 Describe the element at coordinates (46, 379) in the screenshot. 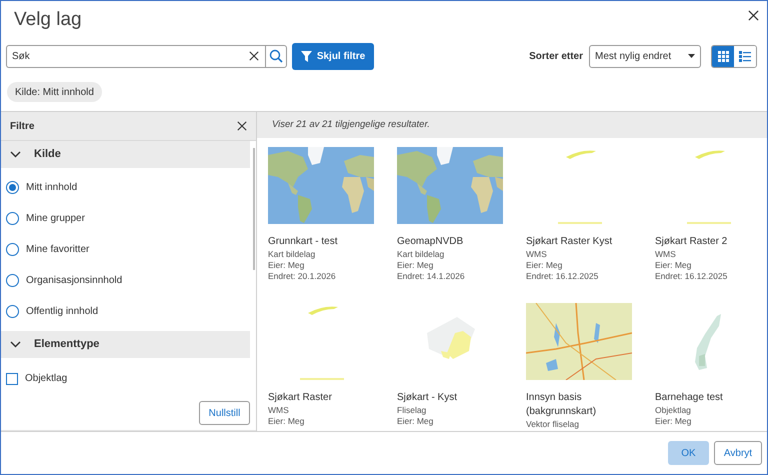

I see `option-label: Objektlag` at that location.